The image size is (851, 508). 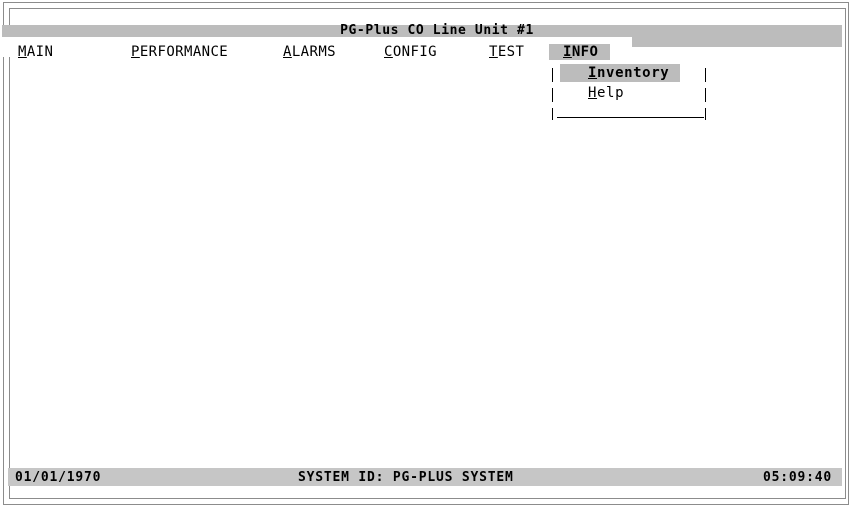 I want to click on dropdown-inventory-label: nventory, so click(x=633, y=73).